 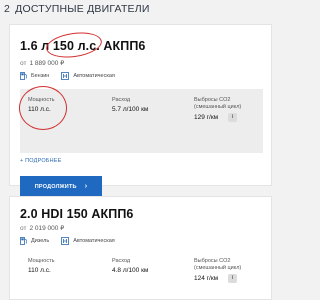 What do you see at coordinates (40, 76) in the screenshot?
I see `fuel-label: Бензин` at bounding box center [40, 76].